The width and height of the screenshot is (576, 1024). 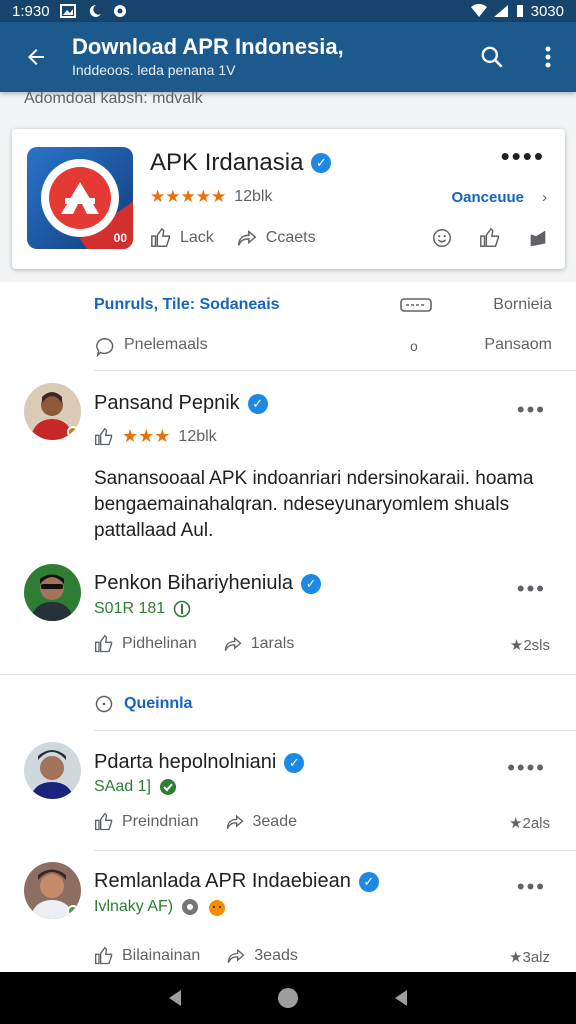 I want to click on post-meta: S01R 181, so click(x=142, y=609).